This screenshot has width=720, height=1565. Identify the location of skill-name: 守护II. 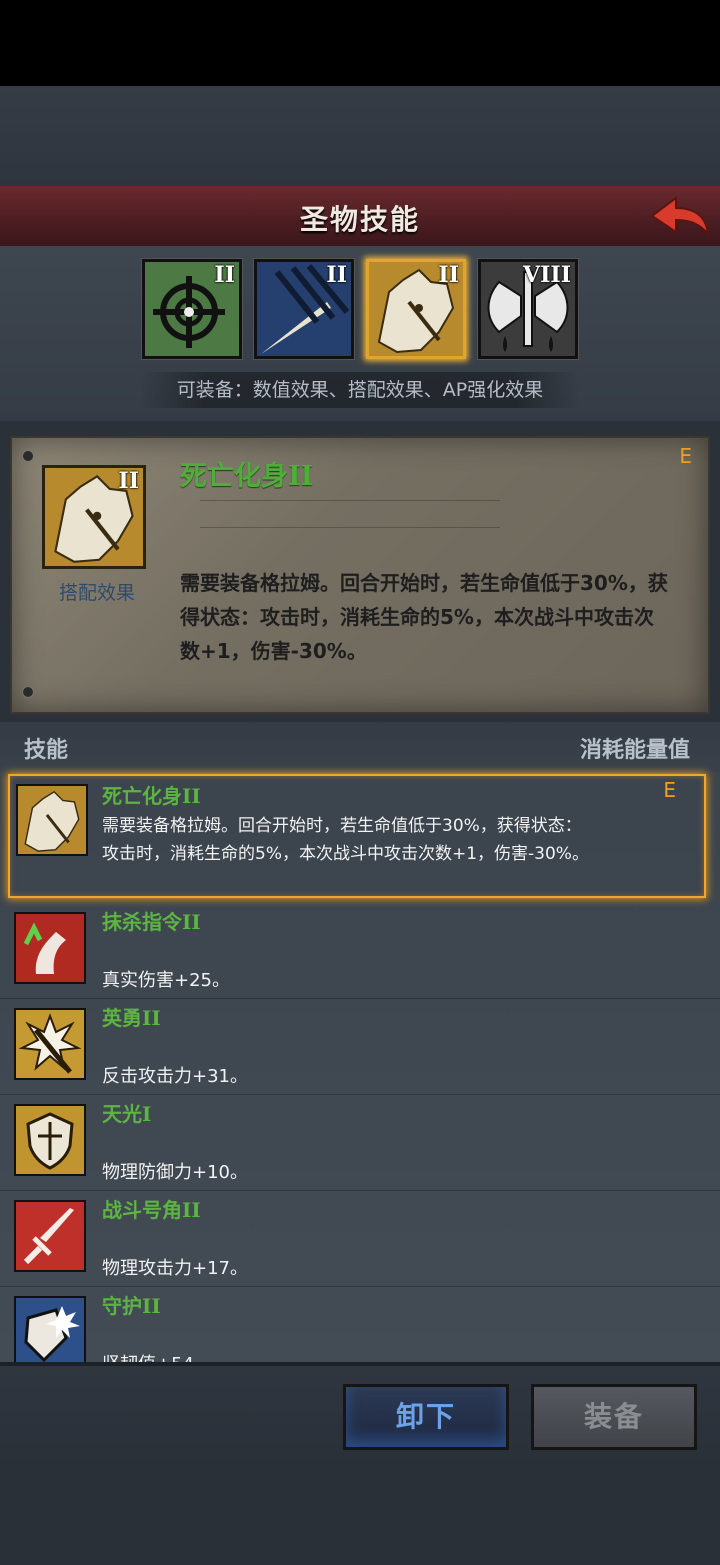
(131, 1304).